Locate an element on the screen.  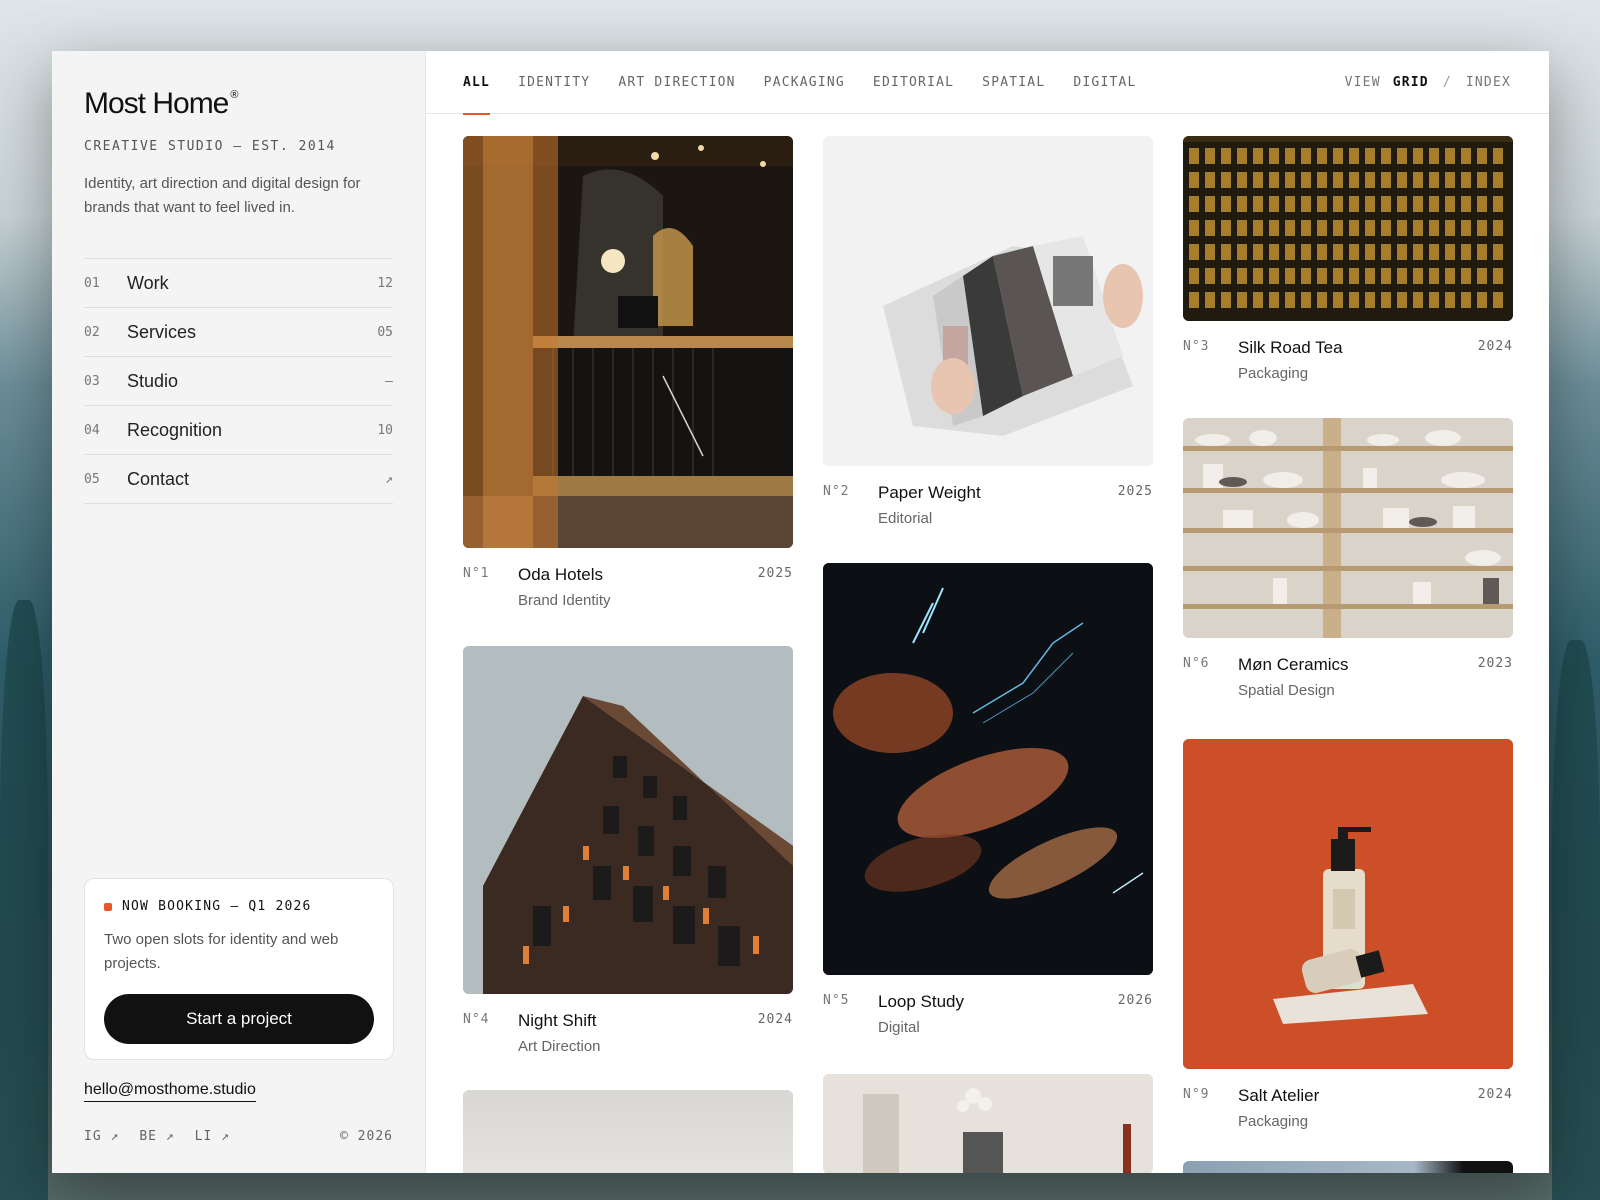
brand-name: Most Home is located at coordinates (156, 103).